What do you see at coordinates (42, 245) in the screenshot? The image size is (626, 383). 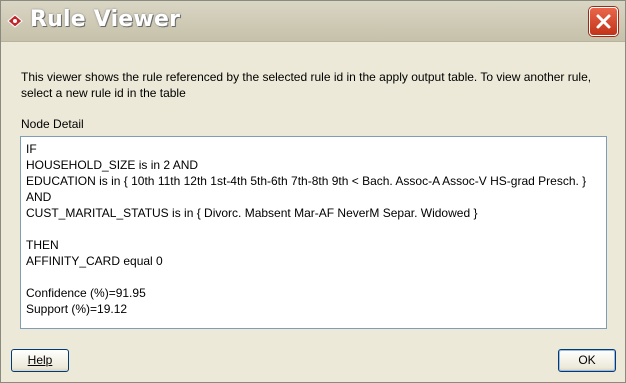 I see `rule-line: THEN` at bounding box center [42, 245].